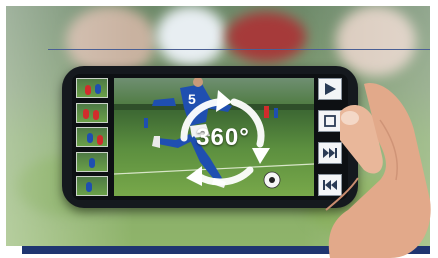 Image resolution: width=438 pixels, height=258 pixels. Describe the element at coordinates (223, 137) in the screenshot. I see `degree-label: 360°` at that location.